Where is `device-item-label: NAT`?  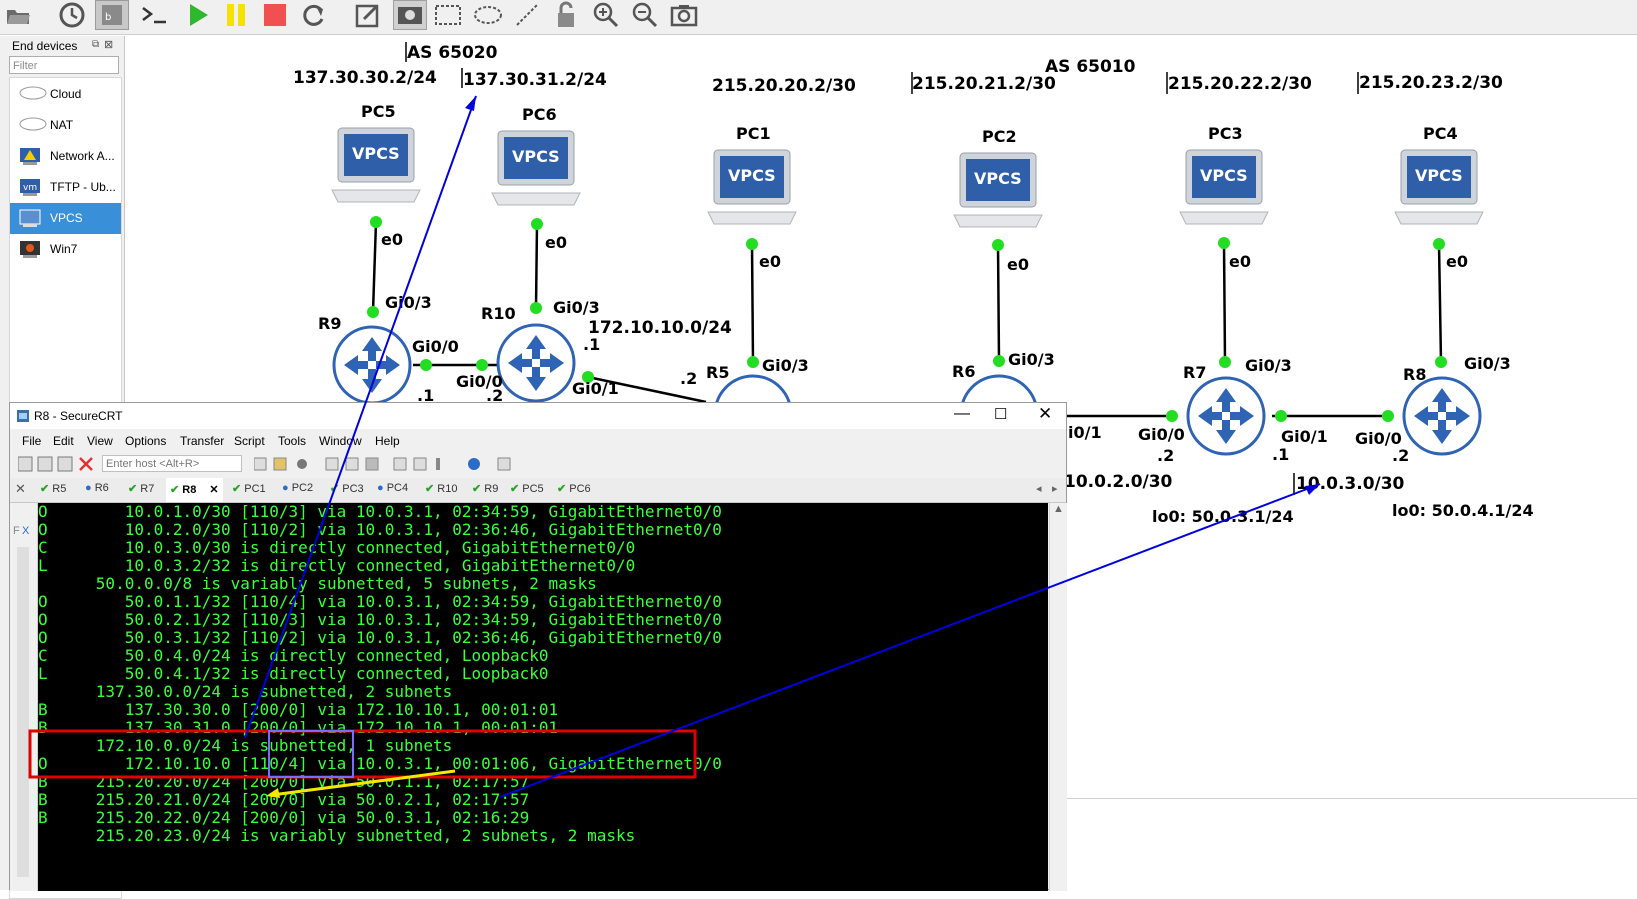 device-item-label: NAT is located at coordinates (62, 125).